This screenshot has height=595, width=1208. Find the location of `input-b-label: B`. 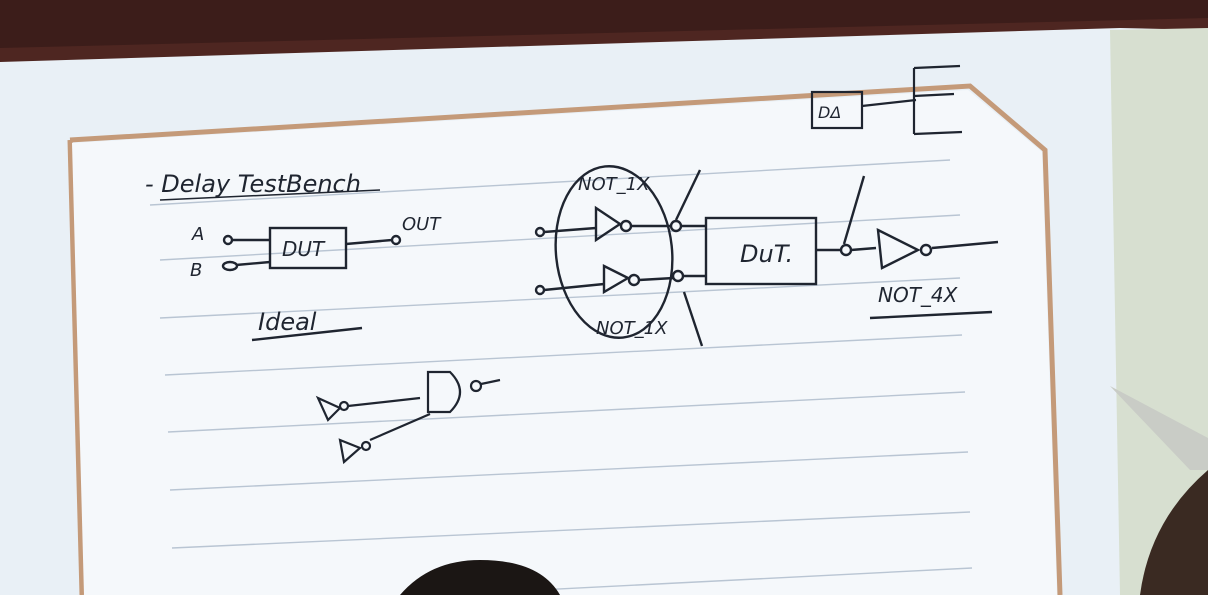

input-b-label: B is located at coordinates (196, 270).